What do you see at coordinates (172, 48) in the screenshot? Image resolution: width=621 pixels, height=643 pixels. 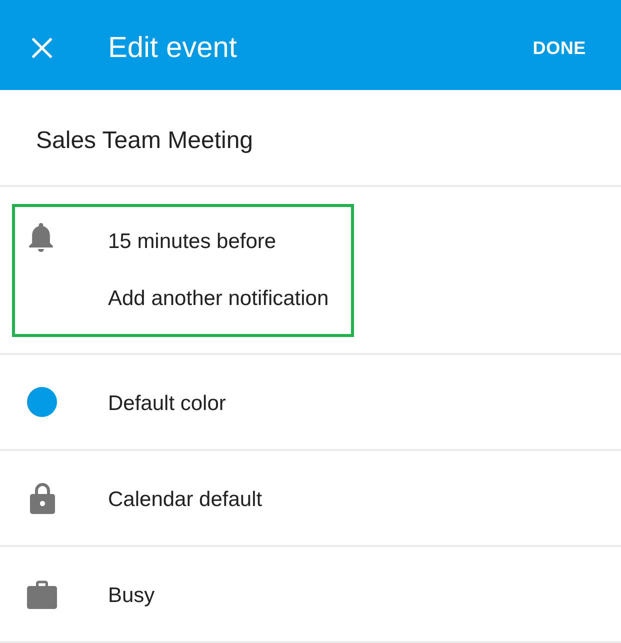 I see `screen-title: Edit event` at bounding box center [172, 48].